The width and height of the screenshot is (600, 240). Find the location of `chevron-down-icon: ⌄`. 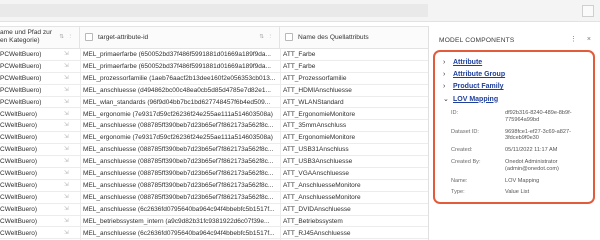

chevron-down-icon: ⌄ is located at coordinates (446, 100).